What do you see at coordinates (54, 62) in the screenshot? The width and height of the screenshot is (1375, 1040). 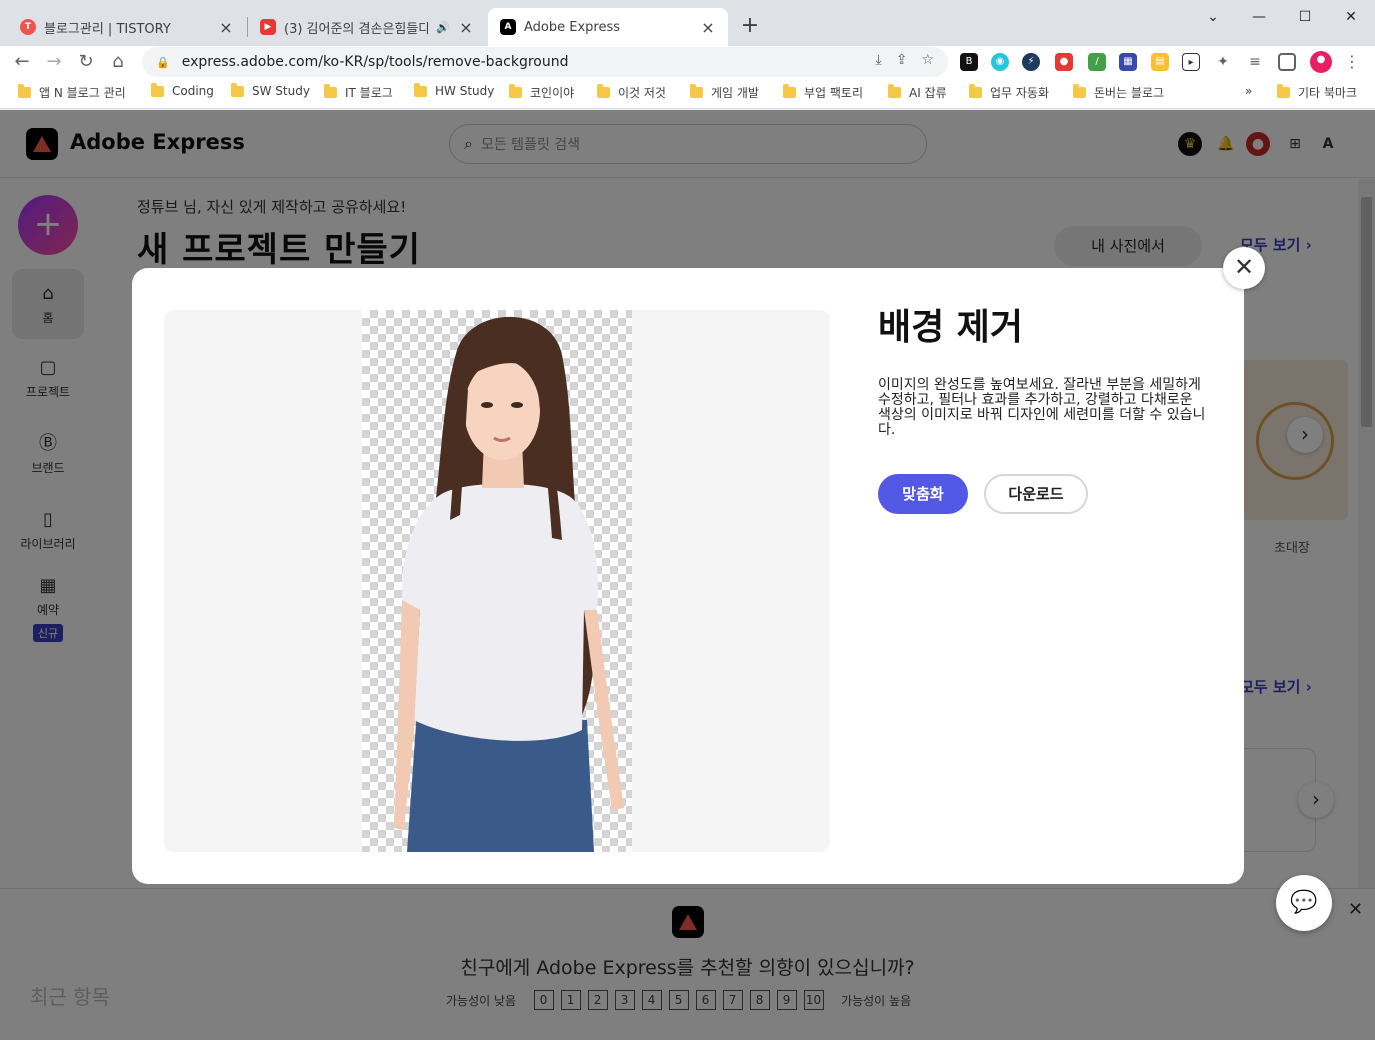 I see `forward-button: →` at bounding box center [54, 62].